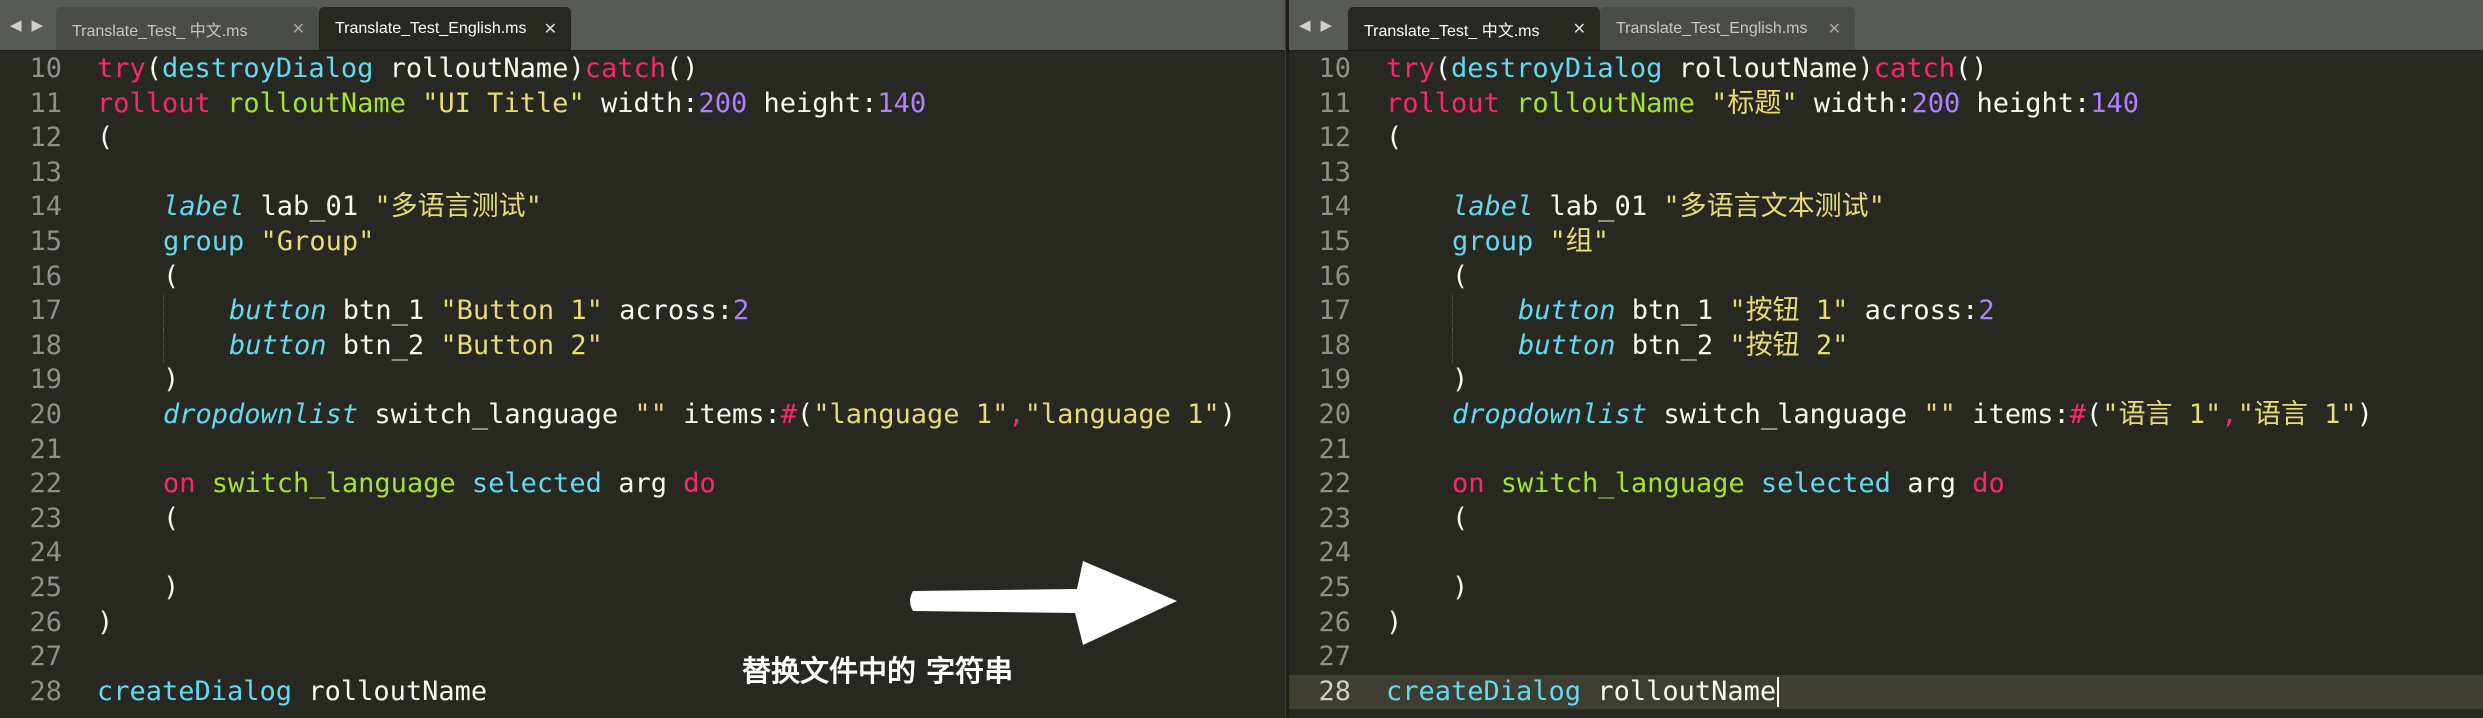 Image resolution: width=2483 pixels, height=718 pixels. I want to click on code-token: destroyDialog, so click(1557, 68).